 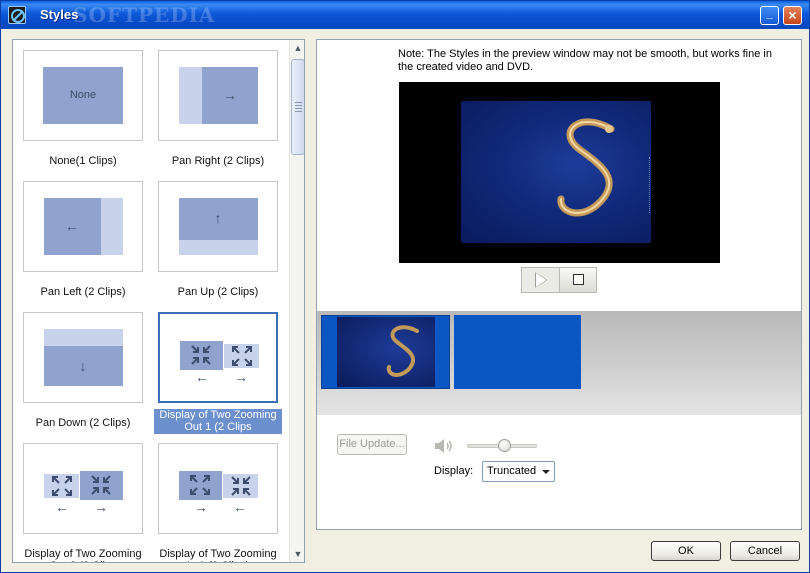 What do you see at coordinates (83, 423) in the screenshot?
I see `style-item-label: Pan Down (2 Clips)` at bounding box center [83, 423].